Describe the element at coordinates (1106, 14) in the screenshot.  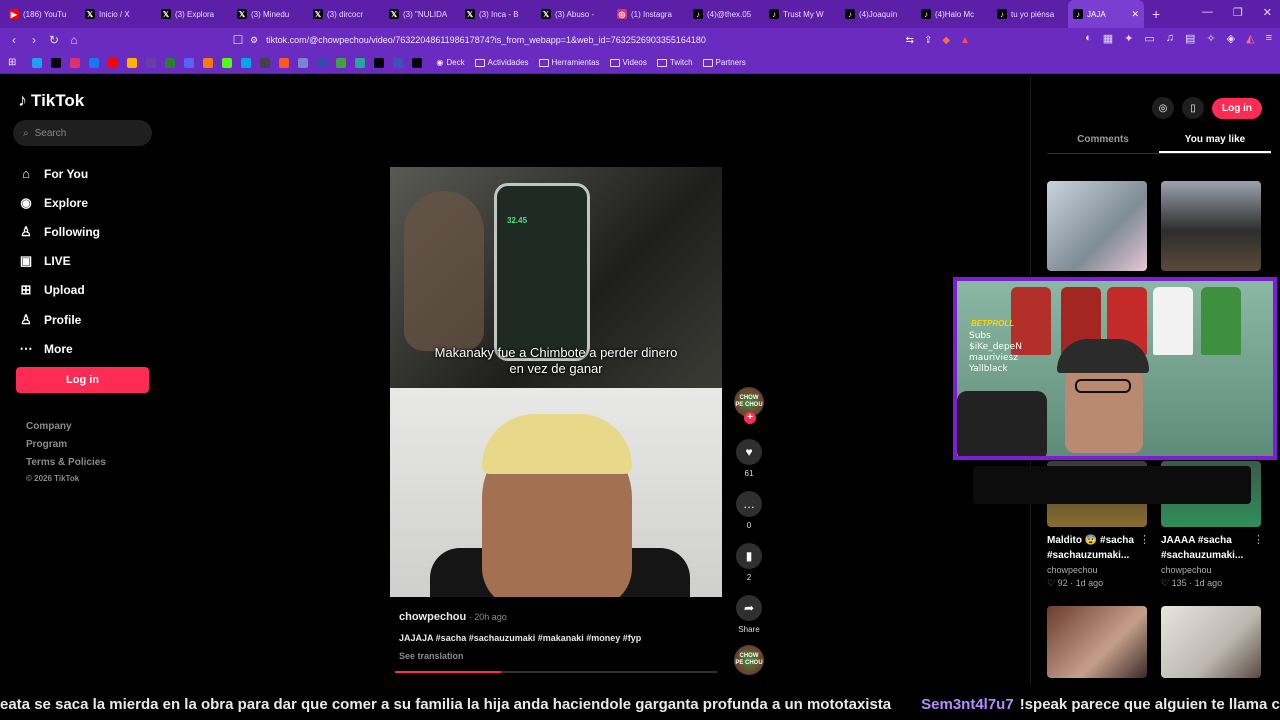
I see `browser-tab-active: ♪ JAJA ✕` at that location.